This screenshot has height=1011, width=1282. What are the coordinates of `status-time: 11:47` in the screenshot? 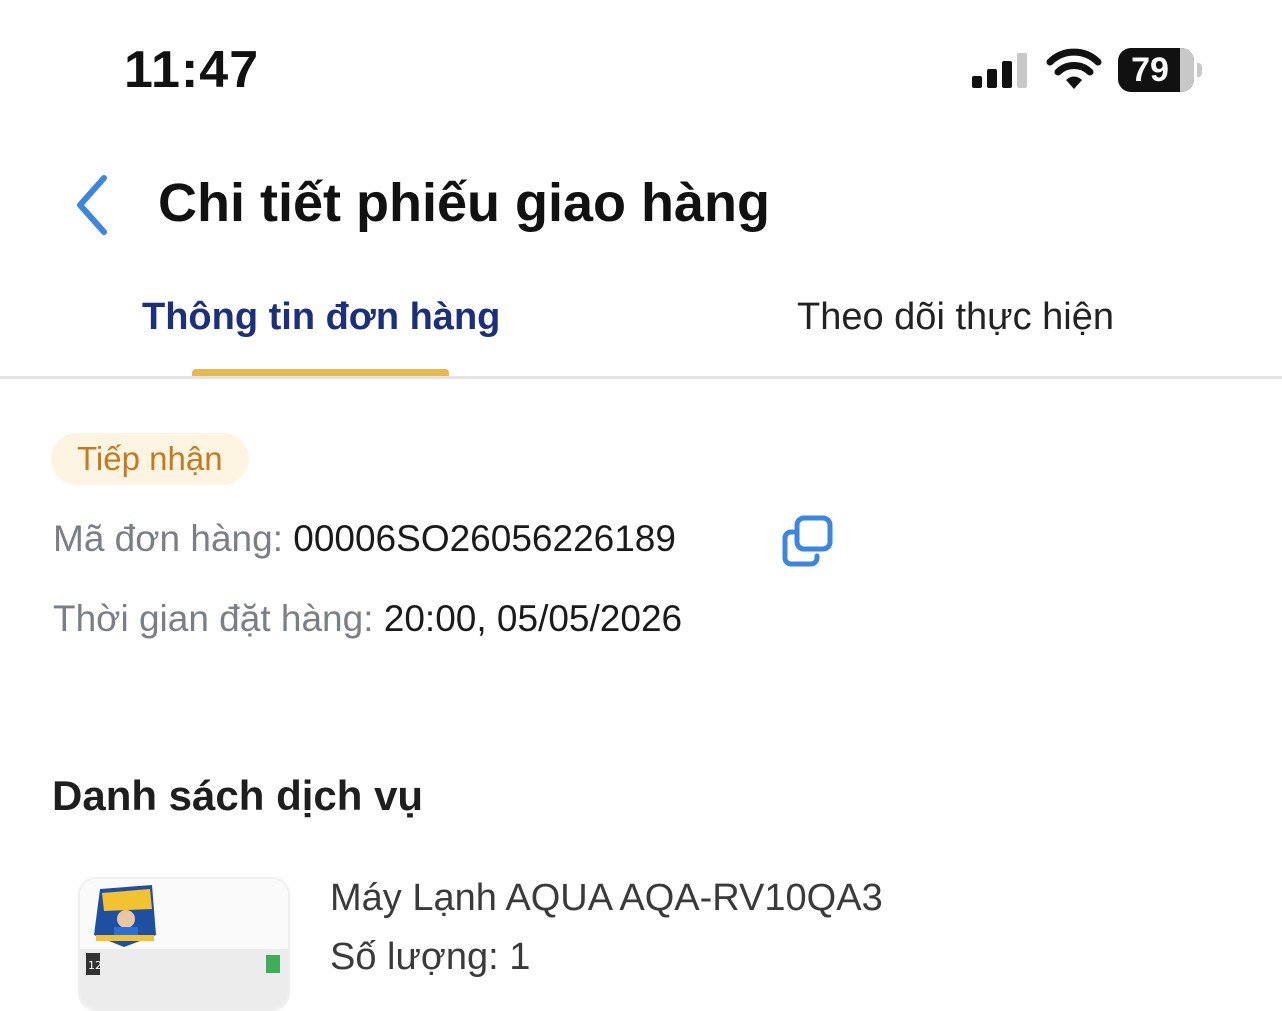 It's located at (192, 70).